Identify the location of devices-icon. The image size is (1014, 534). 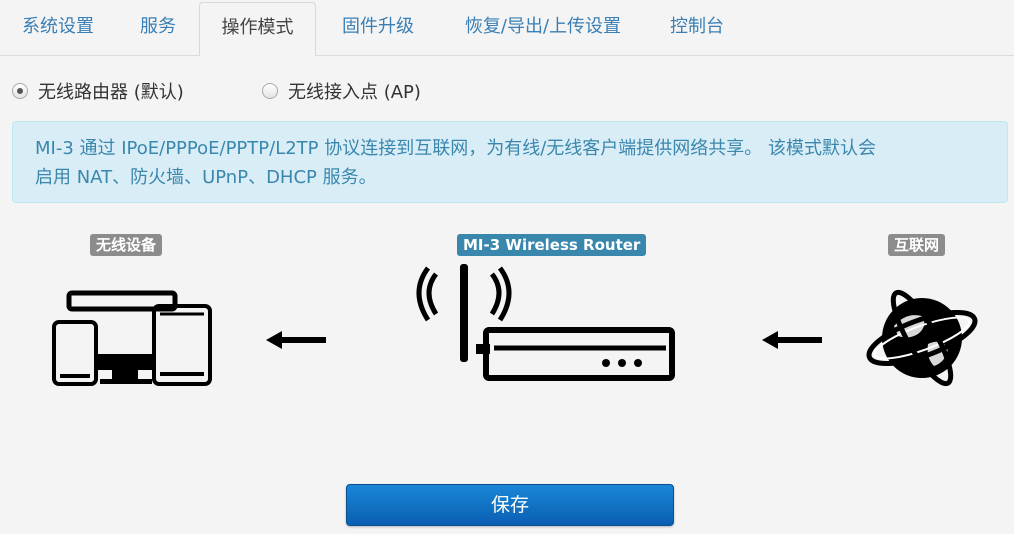
(133, 341).